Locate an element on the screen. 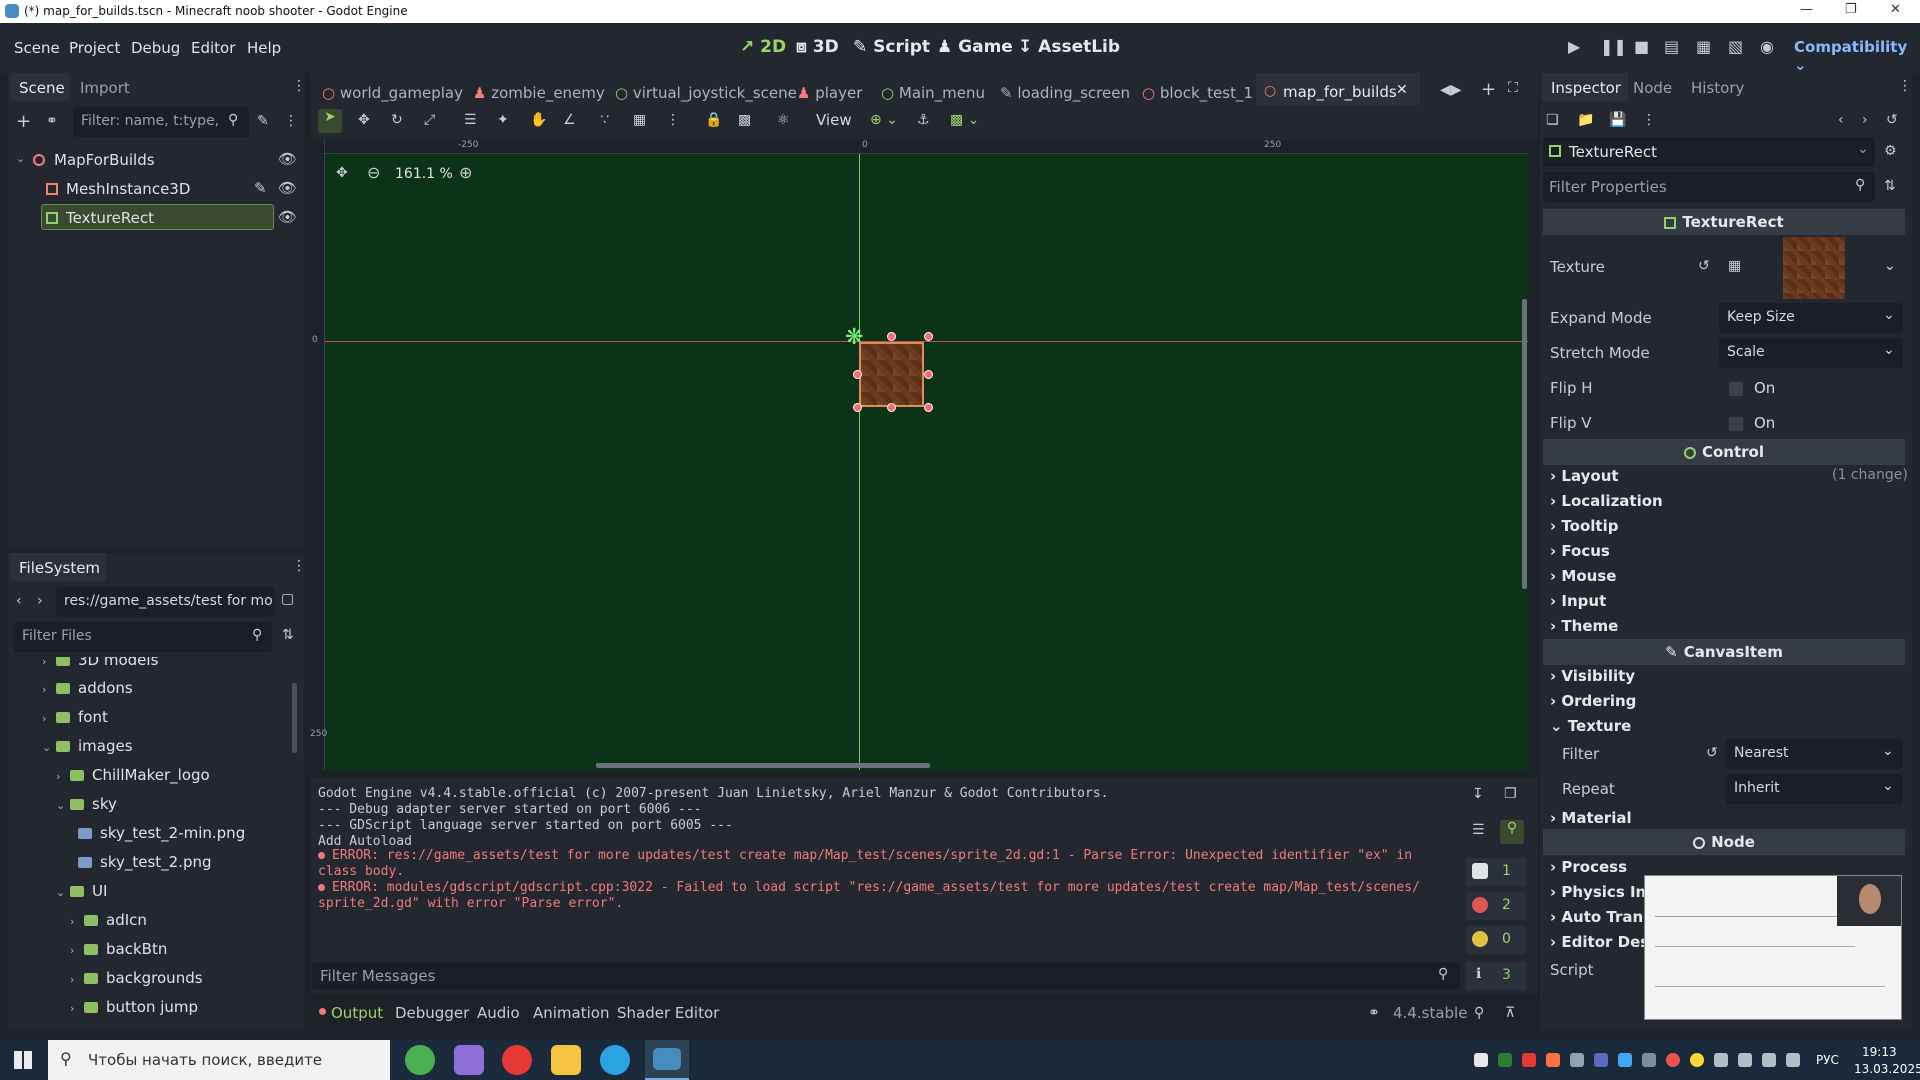 The image size is (1920, 1080). play-custom-icon: ▧ is located at coordinates (1735, 46).